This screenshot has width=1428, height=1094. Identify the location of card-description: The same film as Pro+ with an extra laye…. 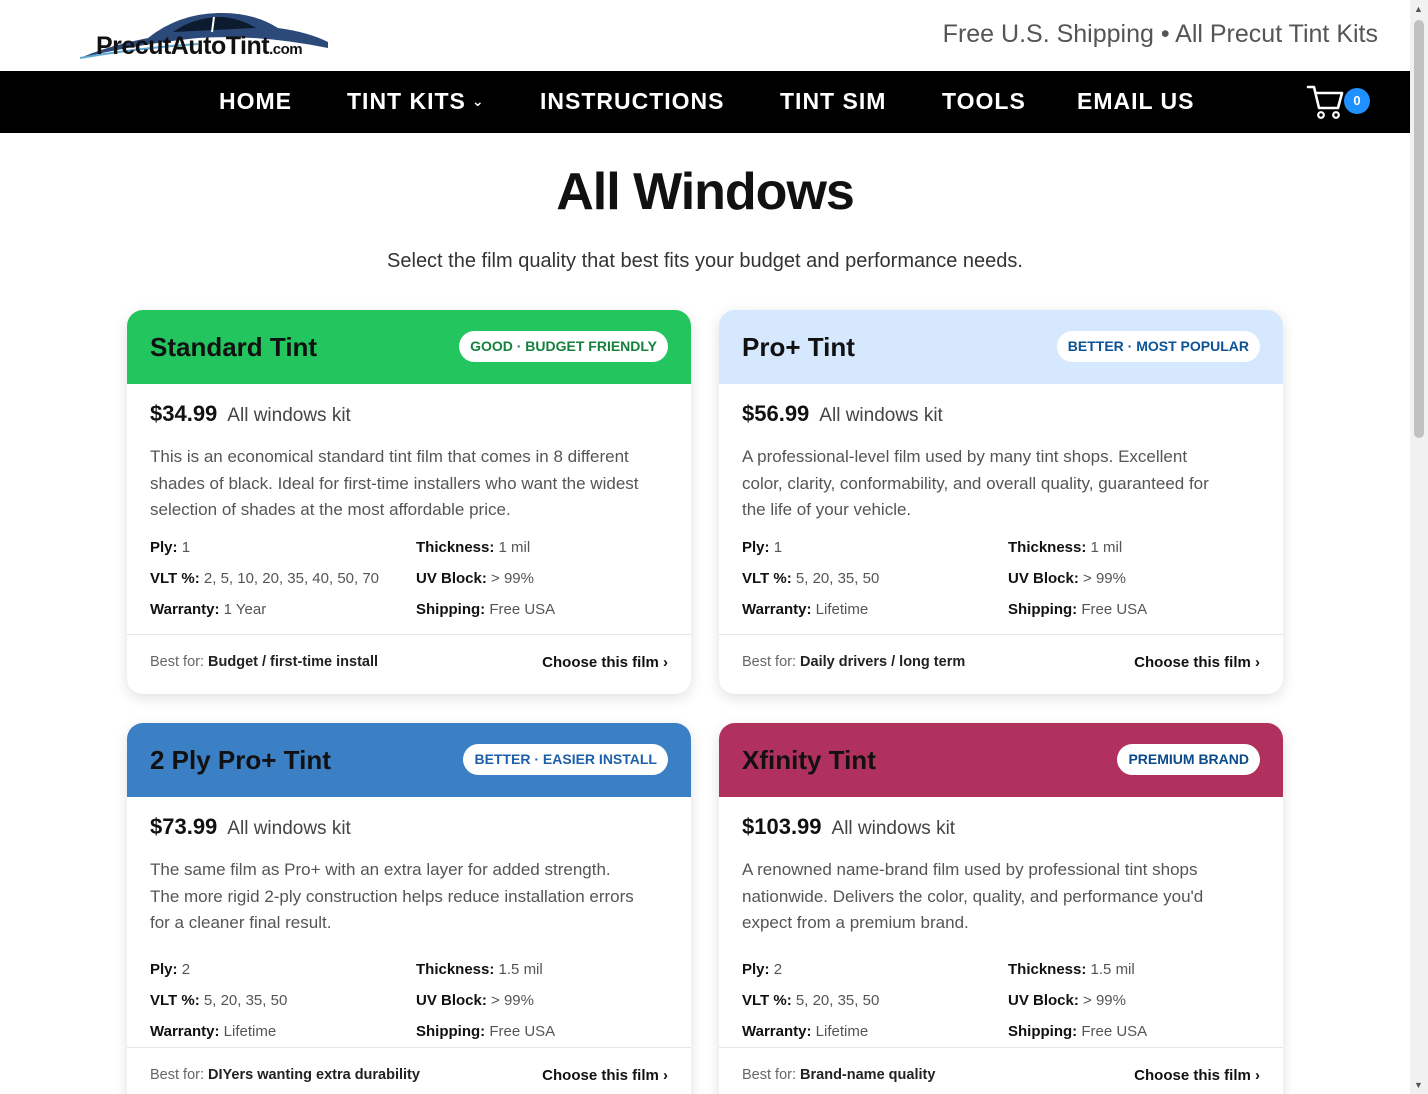
(392, 896).